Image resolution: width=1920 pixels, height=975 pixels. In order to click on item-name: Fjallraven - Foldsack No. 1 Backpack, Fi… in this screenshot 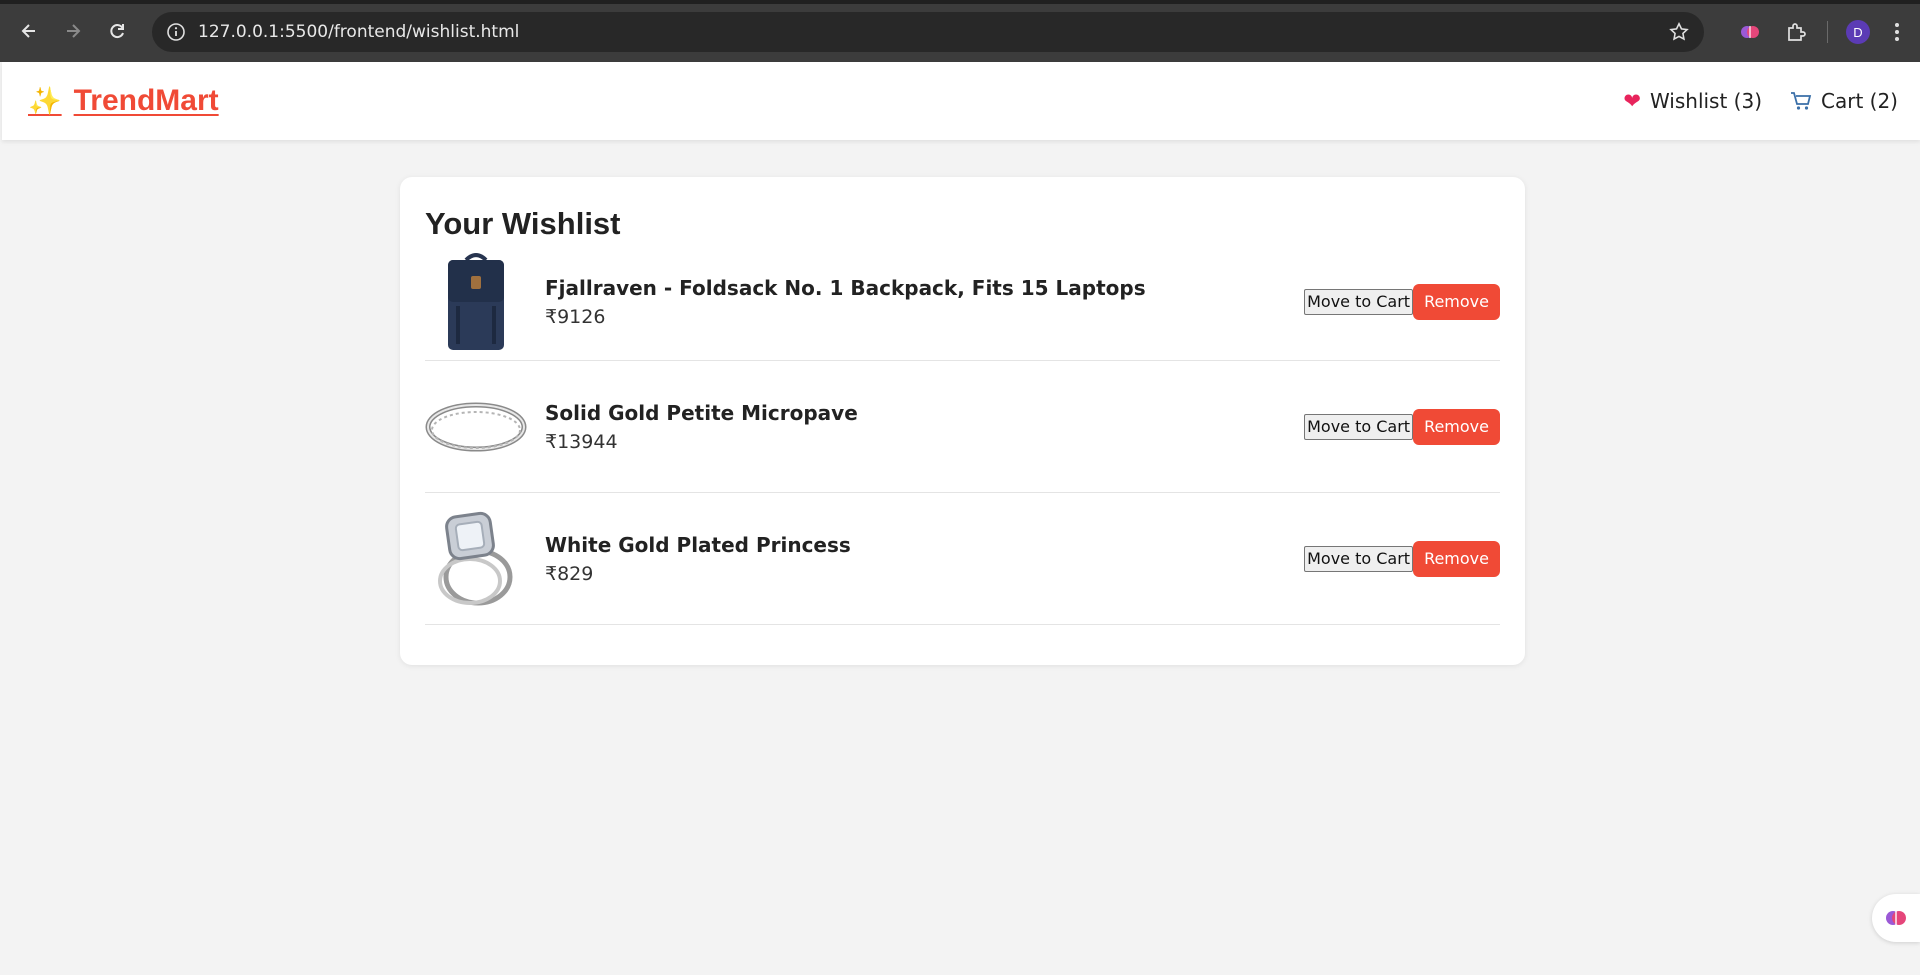, I will do `click(845, 287)`.